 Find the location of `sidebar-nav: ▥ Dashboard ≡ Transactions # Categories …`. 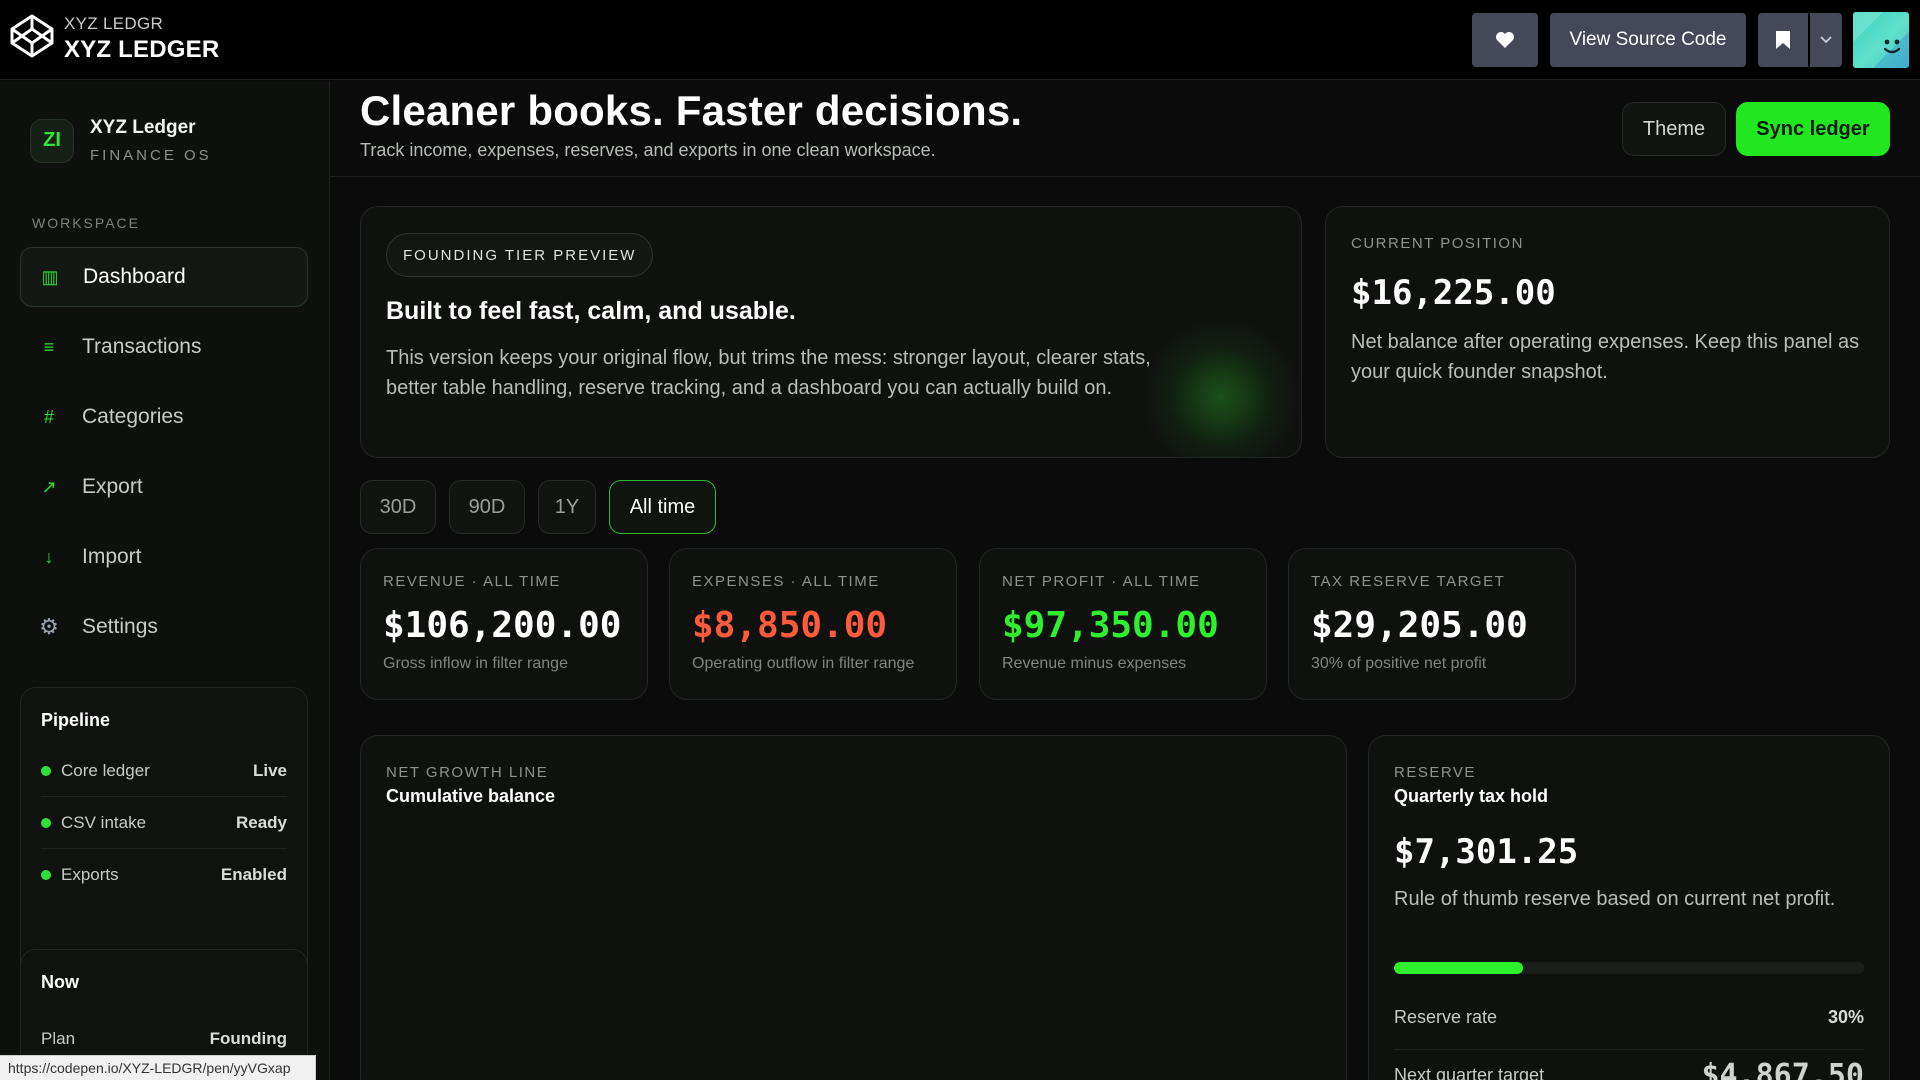

sidebar-nav: ▥ Dashboard ≡ Transactions # Categories … is located at coordinates (164, 457).